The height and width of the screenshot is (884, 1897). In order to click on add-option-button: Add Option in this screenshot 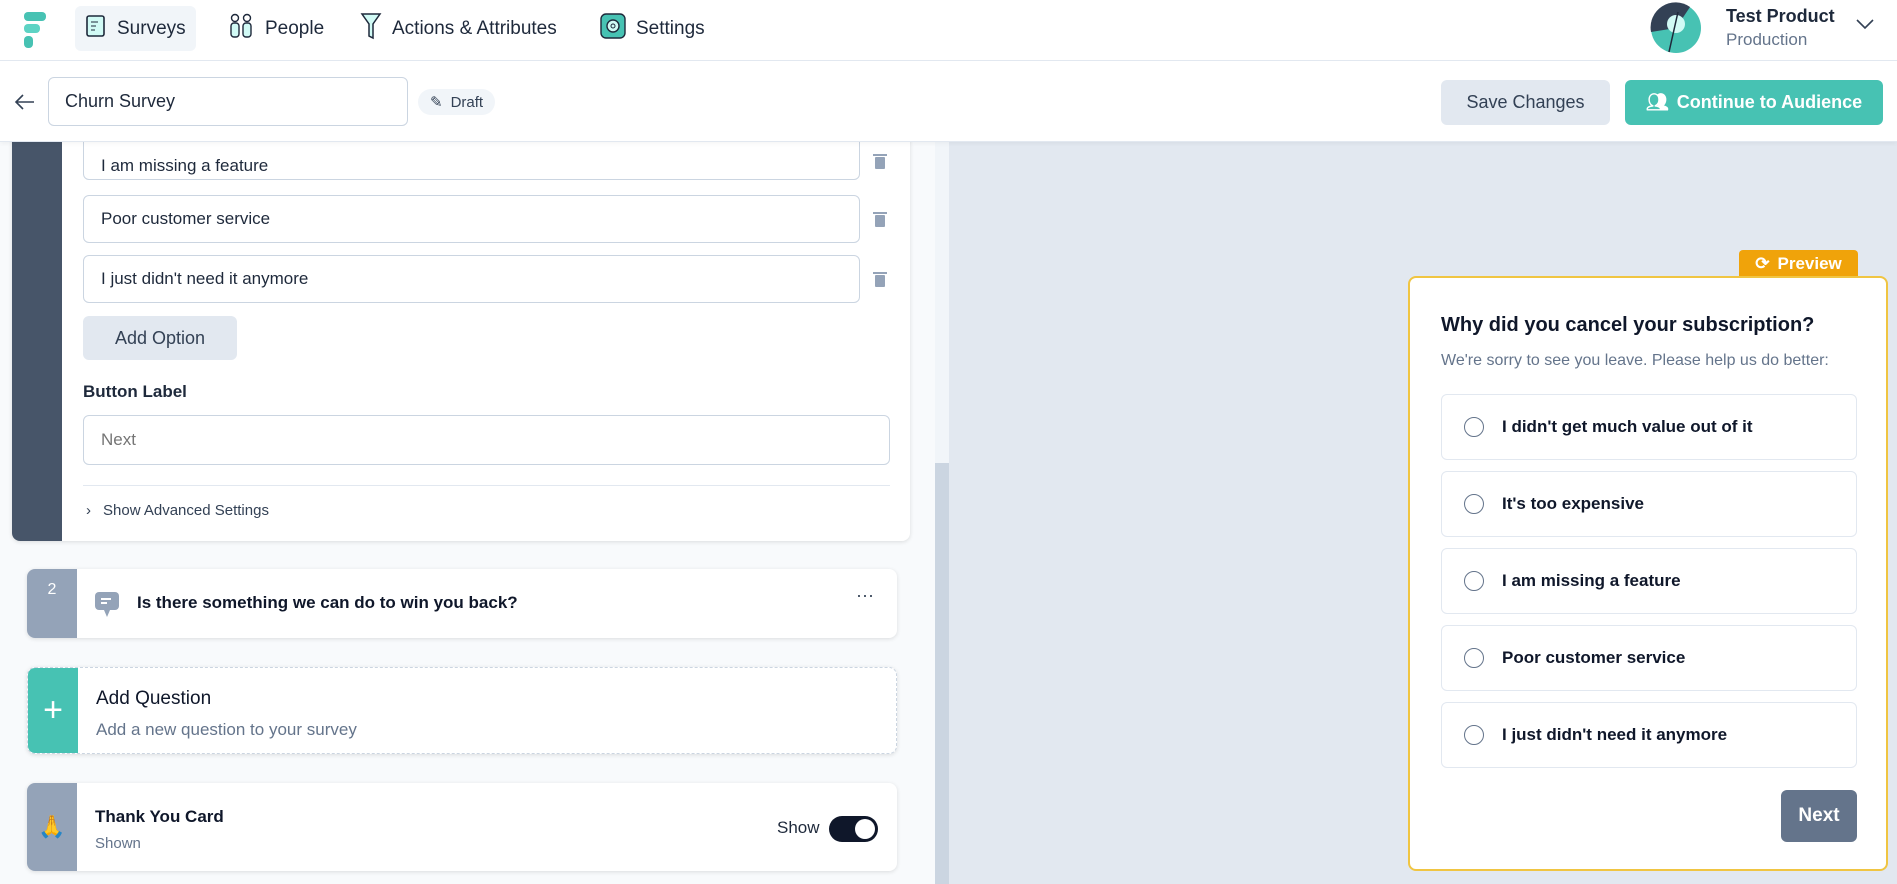, I will do `click(160, 338)`.